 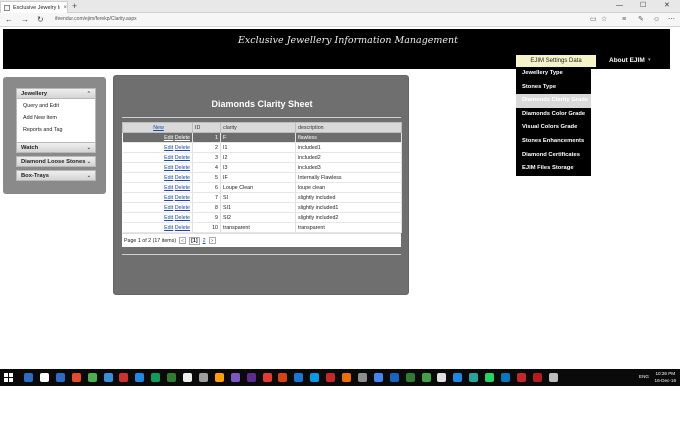 What do you see at coordinates (671, 20) in the screenshot?
I see `more-icon: ⋯` at bounding box center [671, 20].